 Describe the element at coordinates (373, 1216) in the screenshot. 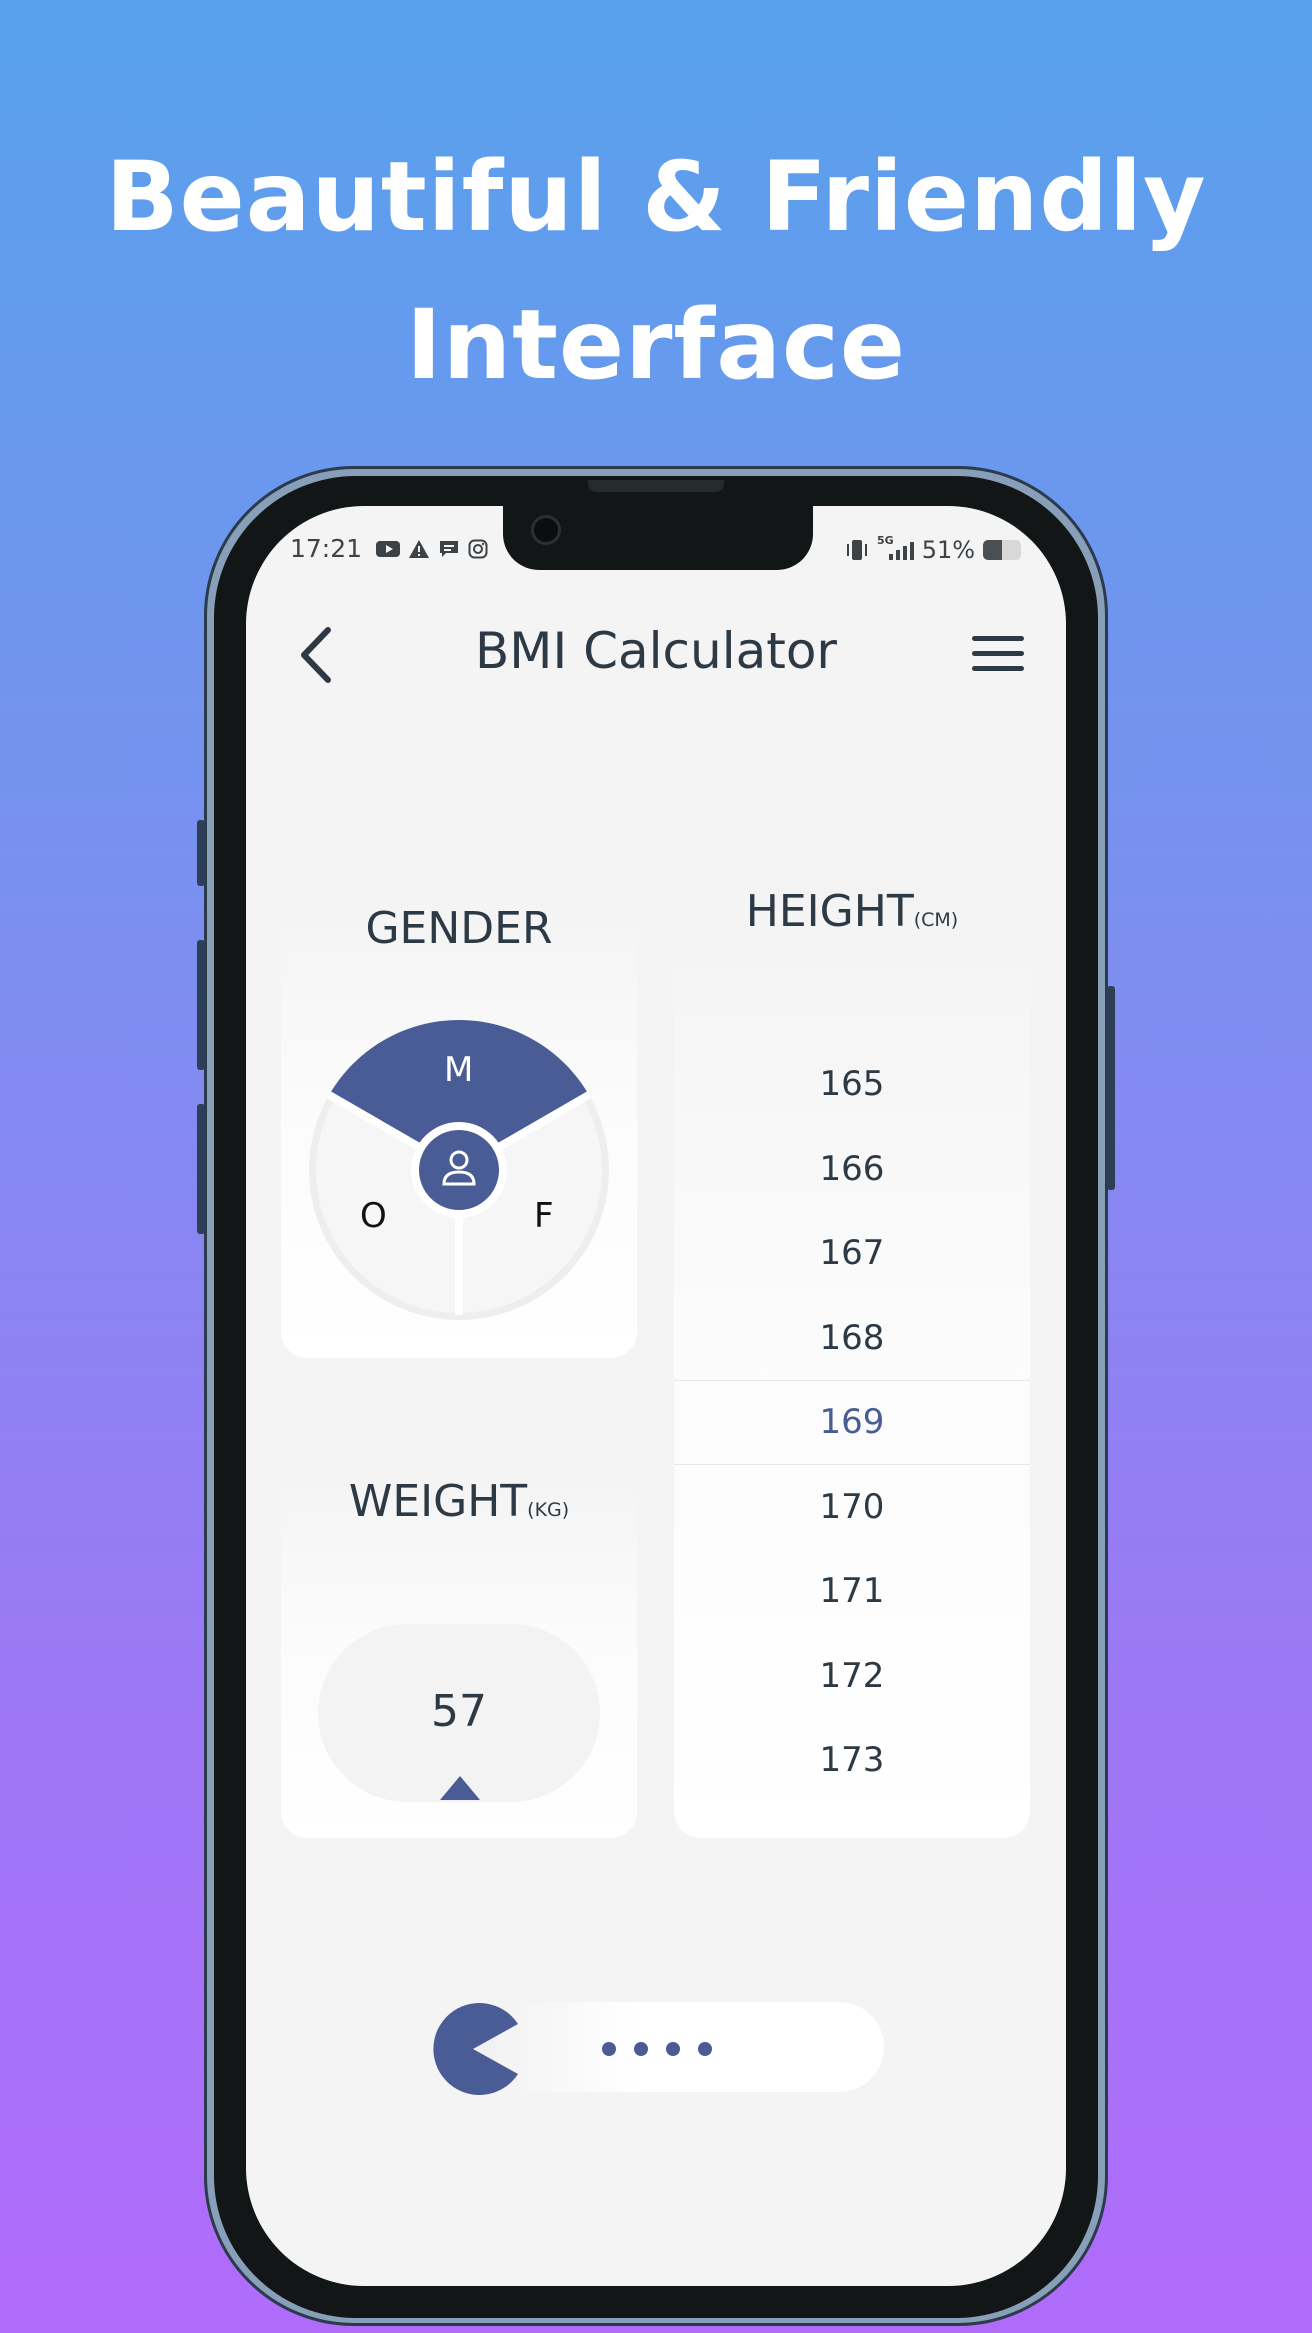

I see `gender-label-o: O` at that location.